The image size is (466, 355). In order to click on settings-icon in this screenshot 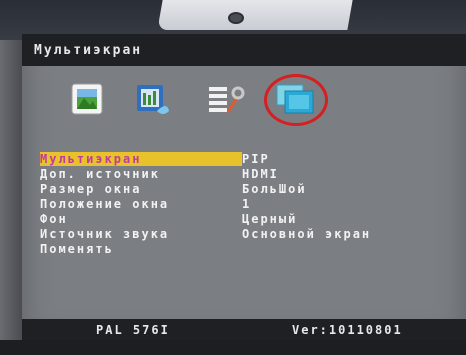, I will do `click(227, 99)`.